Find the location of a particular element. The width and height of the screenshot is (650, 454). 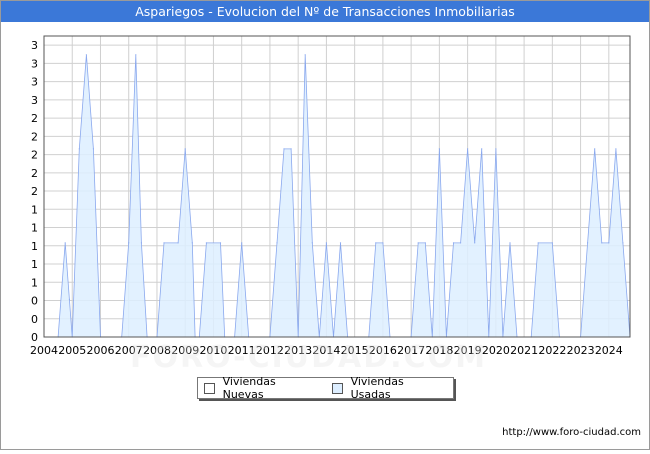

legend-label-nuevas: Viviendas Nuevas is located at coordinates (249, 388).